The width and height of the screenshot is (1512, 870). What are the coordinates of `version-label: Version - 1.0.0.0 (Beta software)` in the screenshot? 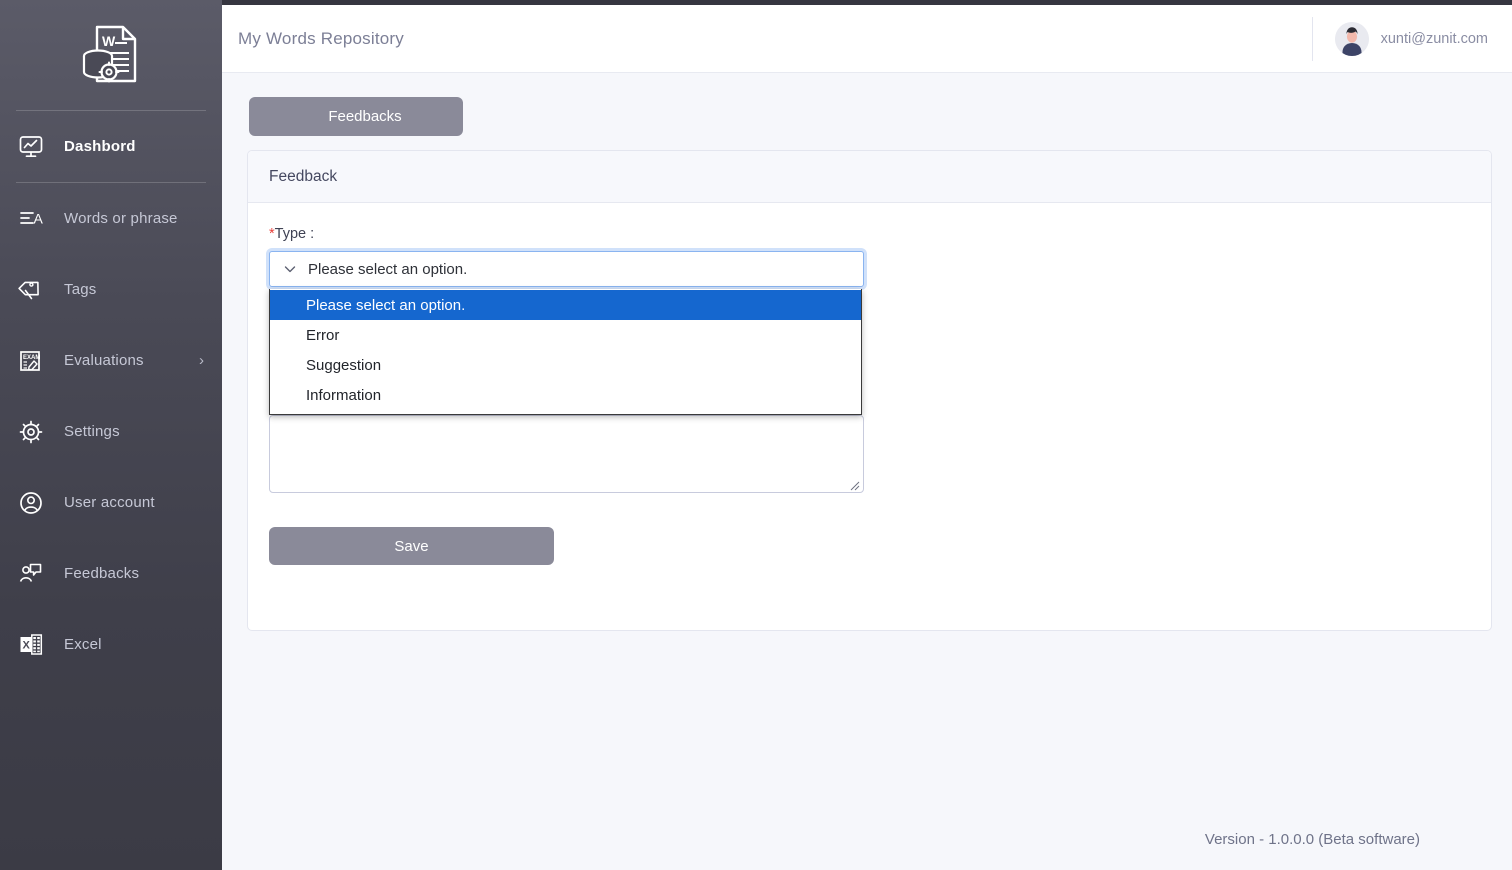 It's located at (1312, 839).